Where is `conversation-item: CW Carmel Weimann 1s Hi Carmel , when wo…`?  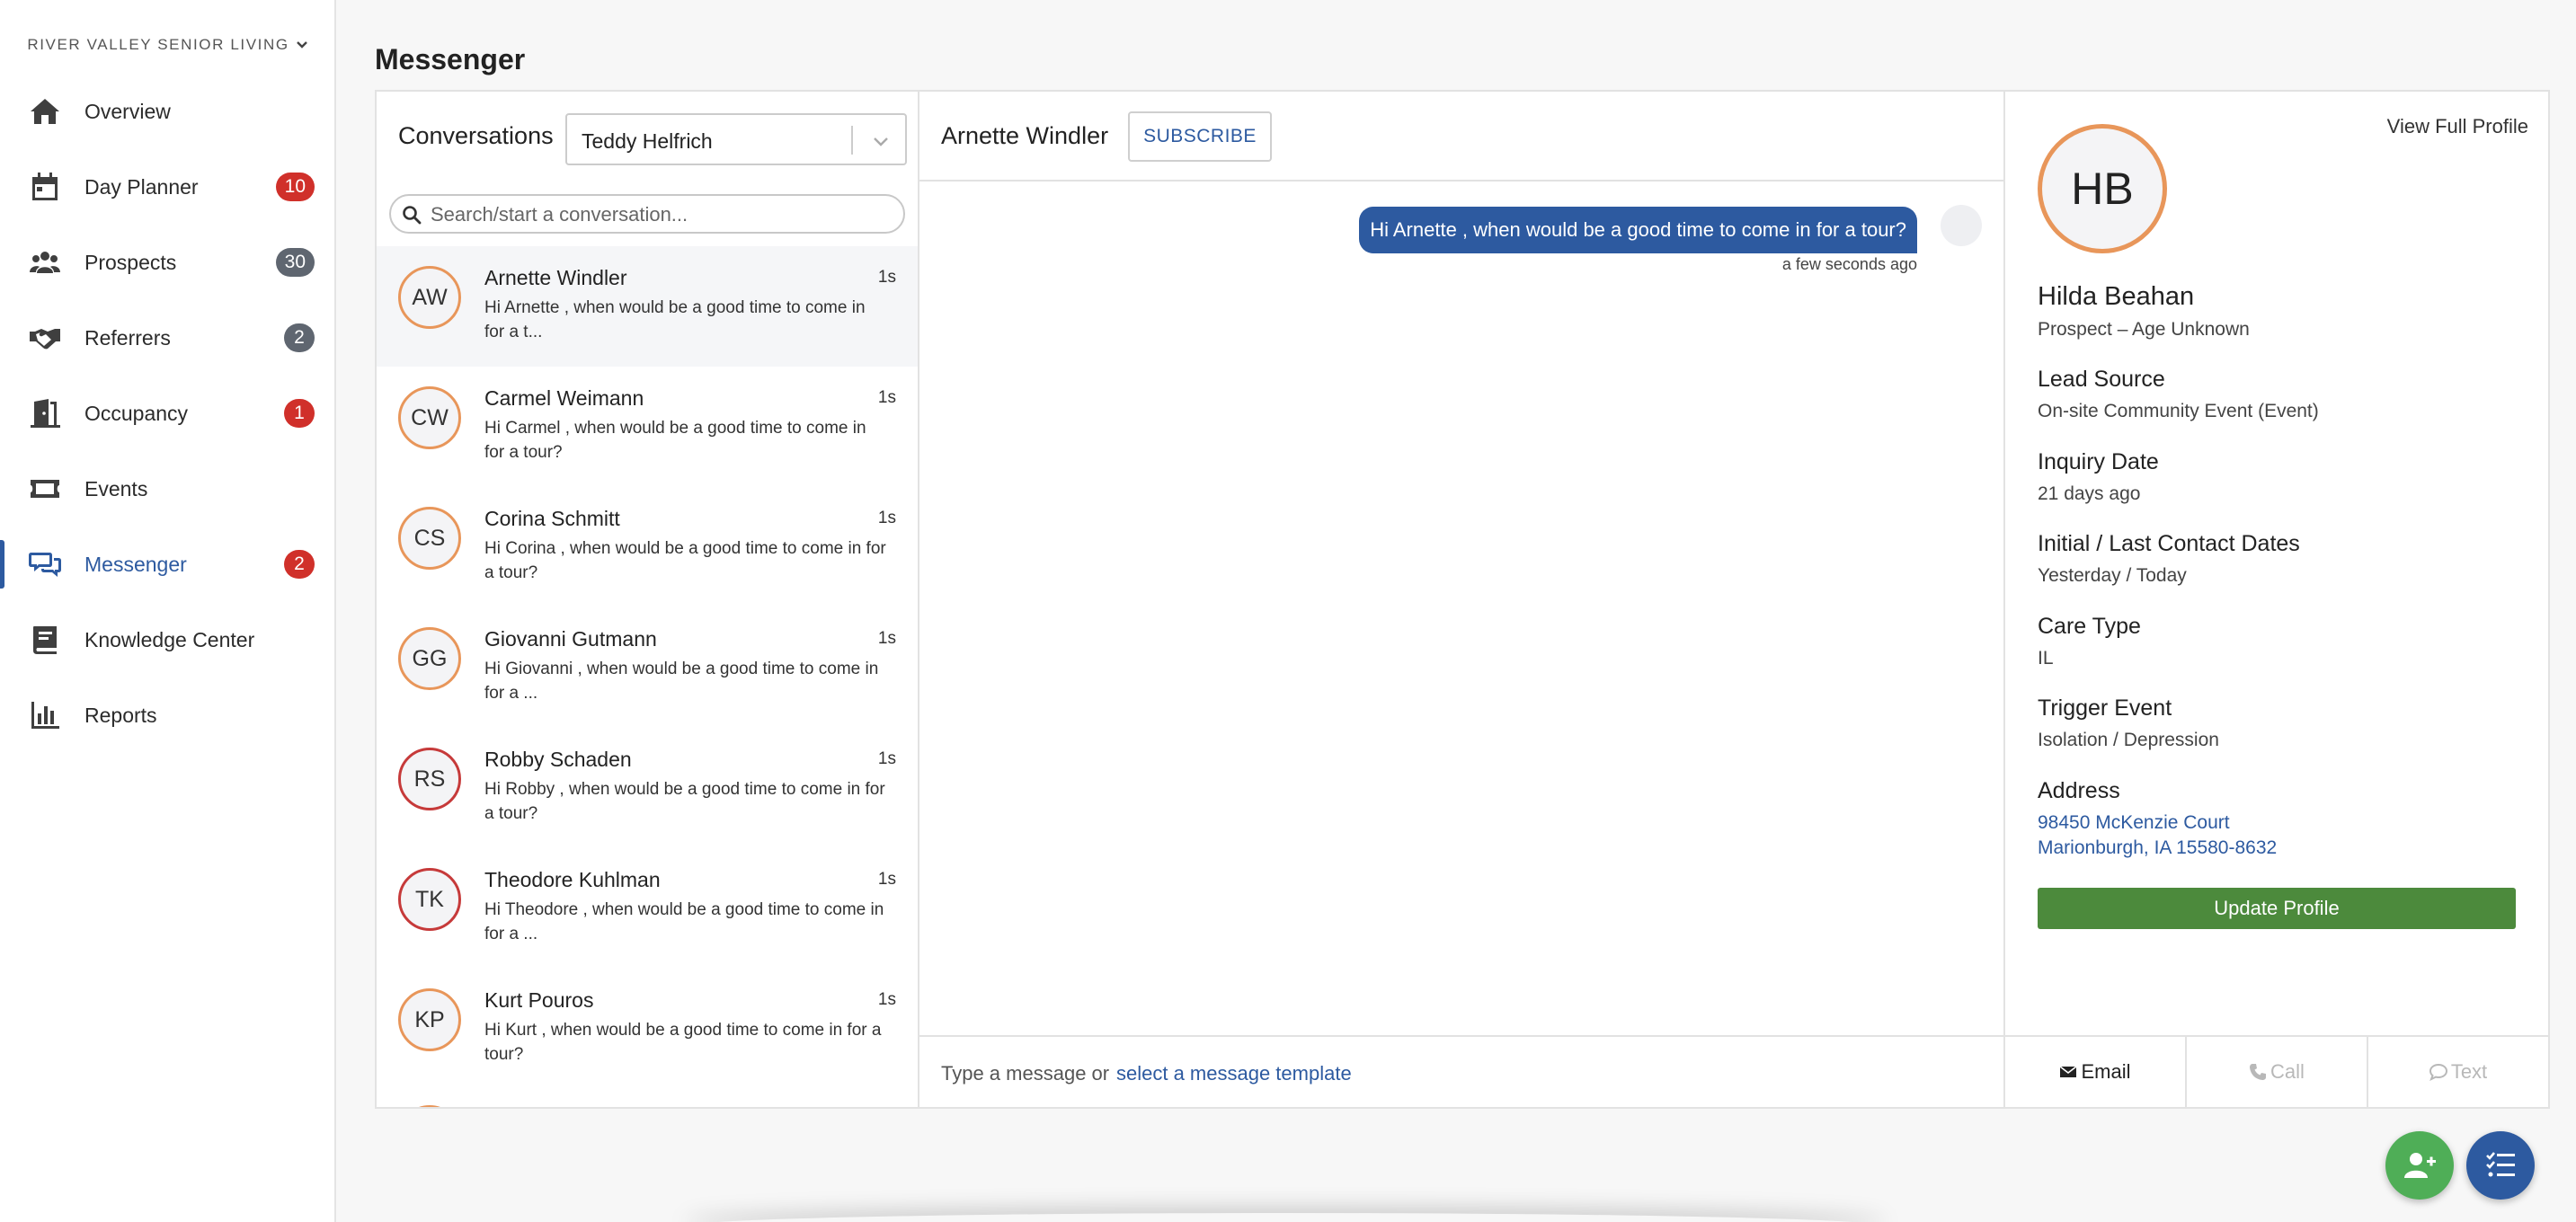 conversation-item: CW Carmel Weimann 1s Hi Carmel , when wo… is located at coordinates (647, 427).